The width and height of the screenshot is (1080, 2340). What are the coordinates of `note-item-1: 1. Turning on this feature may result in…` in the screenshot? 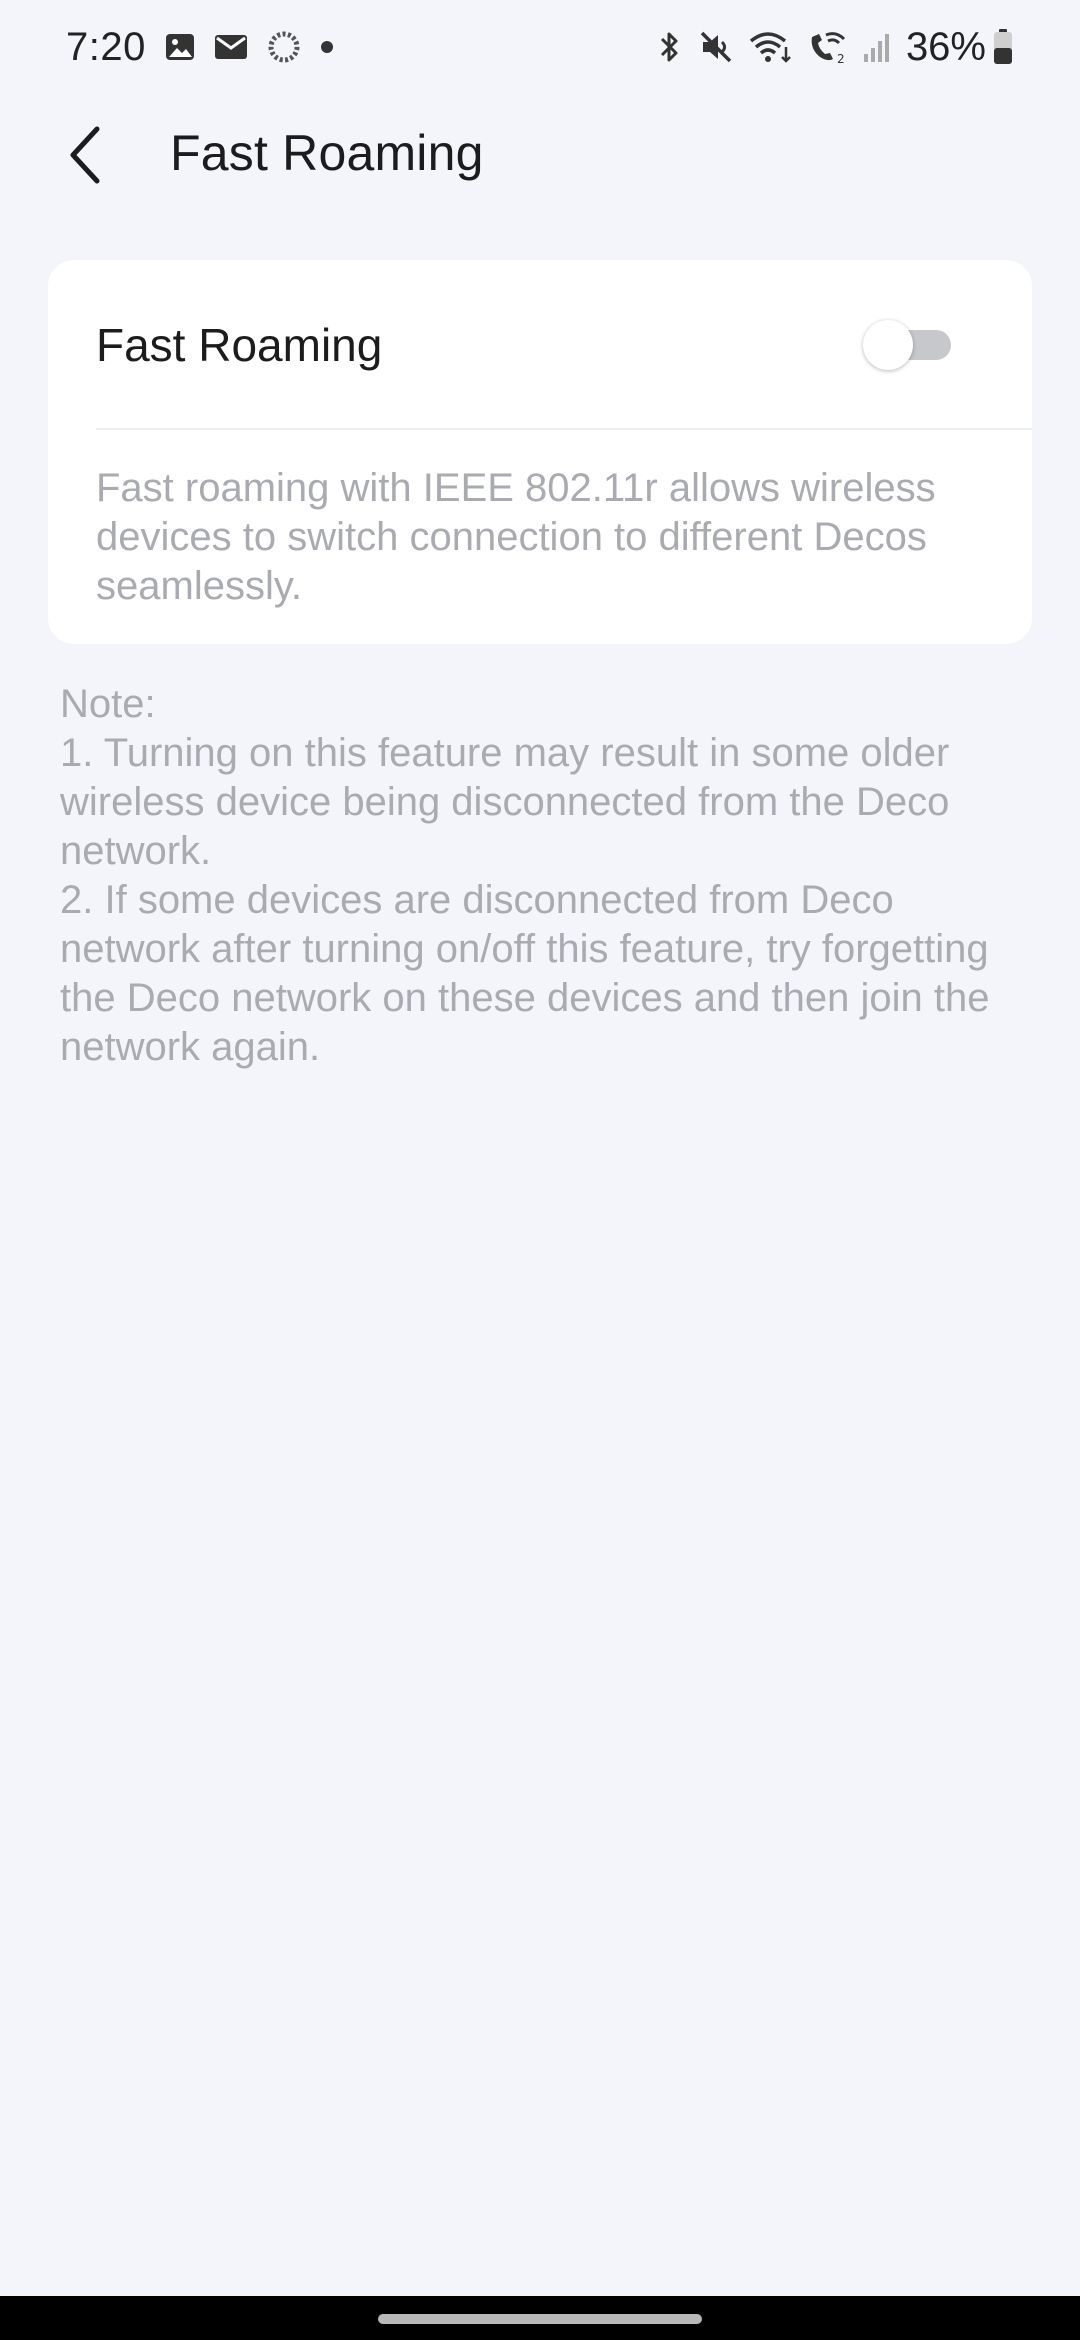 It's located at (505, 802).